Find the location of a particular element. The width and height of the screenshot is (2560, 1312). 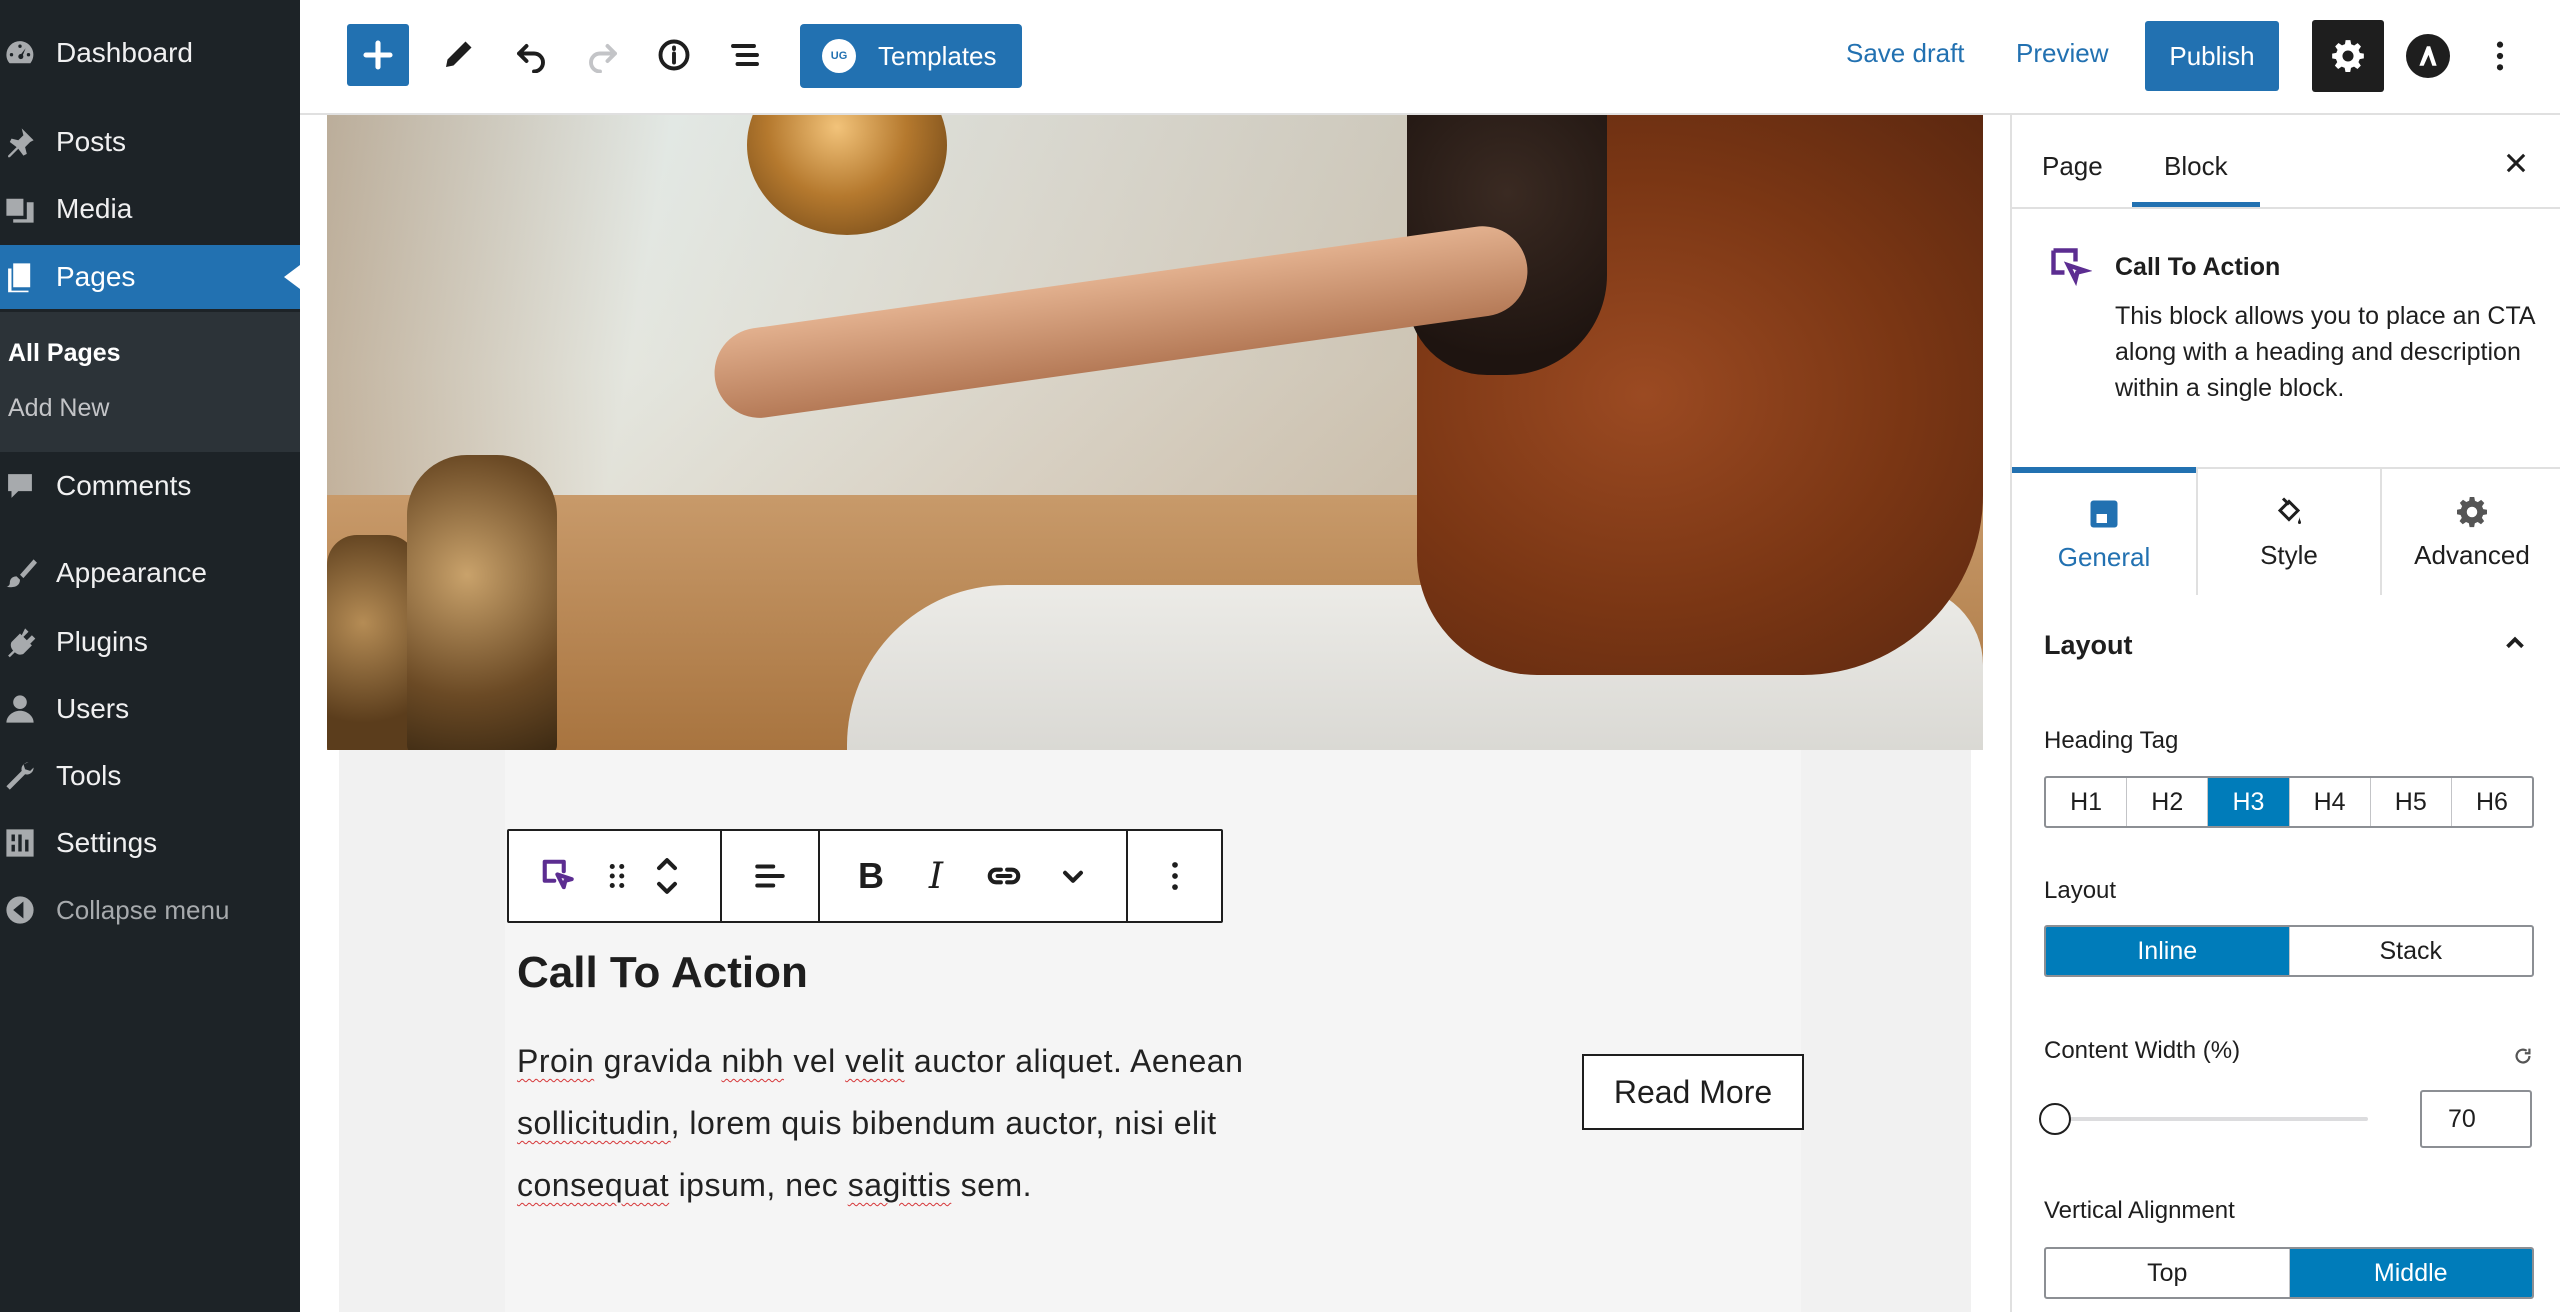

menu-label: Settings is located at coordinates (107, 842).